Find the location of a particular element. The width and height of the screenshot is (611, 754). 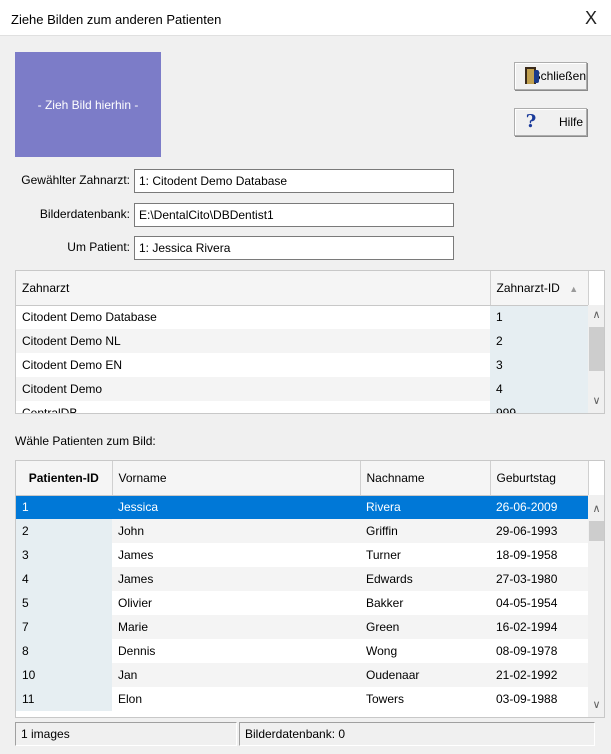

firstname-cell: Dennis is located at coordinates (137, 651).